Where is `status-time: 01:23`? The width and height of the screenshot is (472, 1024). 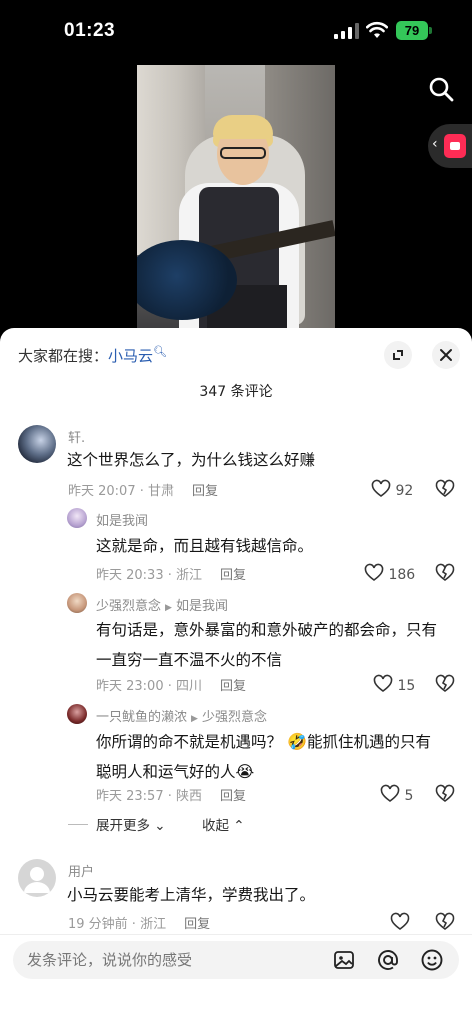 status-time: 01:23 is located at coordinates (90, 30).